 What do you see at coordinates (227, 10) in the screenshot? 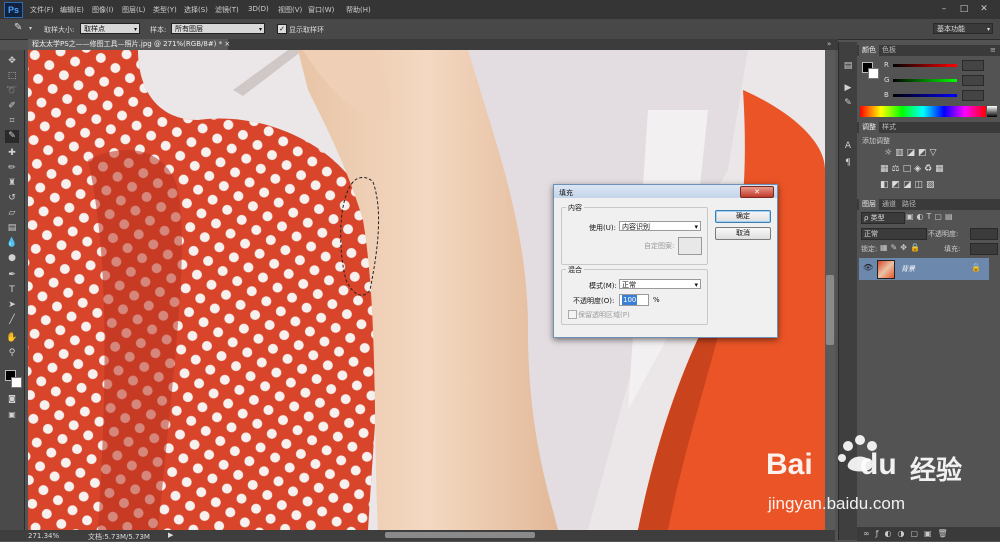
I see `menu-item-6: 滤镜(T)` at bounding box center [227, 10].